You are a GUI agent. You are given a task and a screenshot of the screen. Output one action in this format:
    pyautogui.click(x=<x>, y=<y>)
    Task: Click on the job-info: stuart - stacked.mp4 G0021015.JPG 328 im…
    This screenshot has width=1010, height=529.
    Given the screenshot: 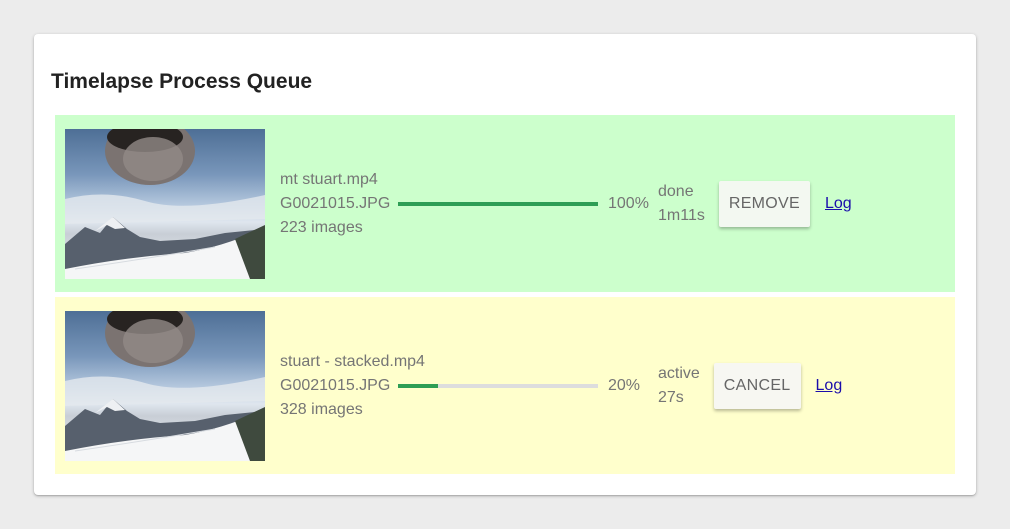 What is the action you would take?
    pyautogui.click(x=352, y=386)
    